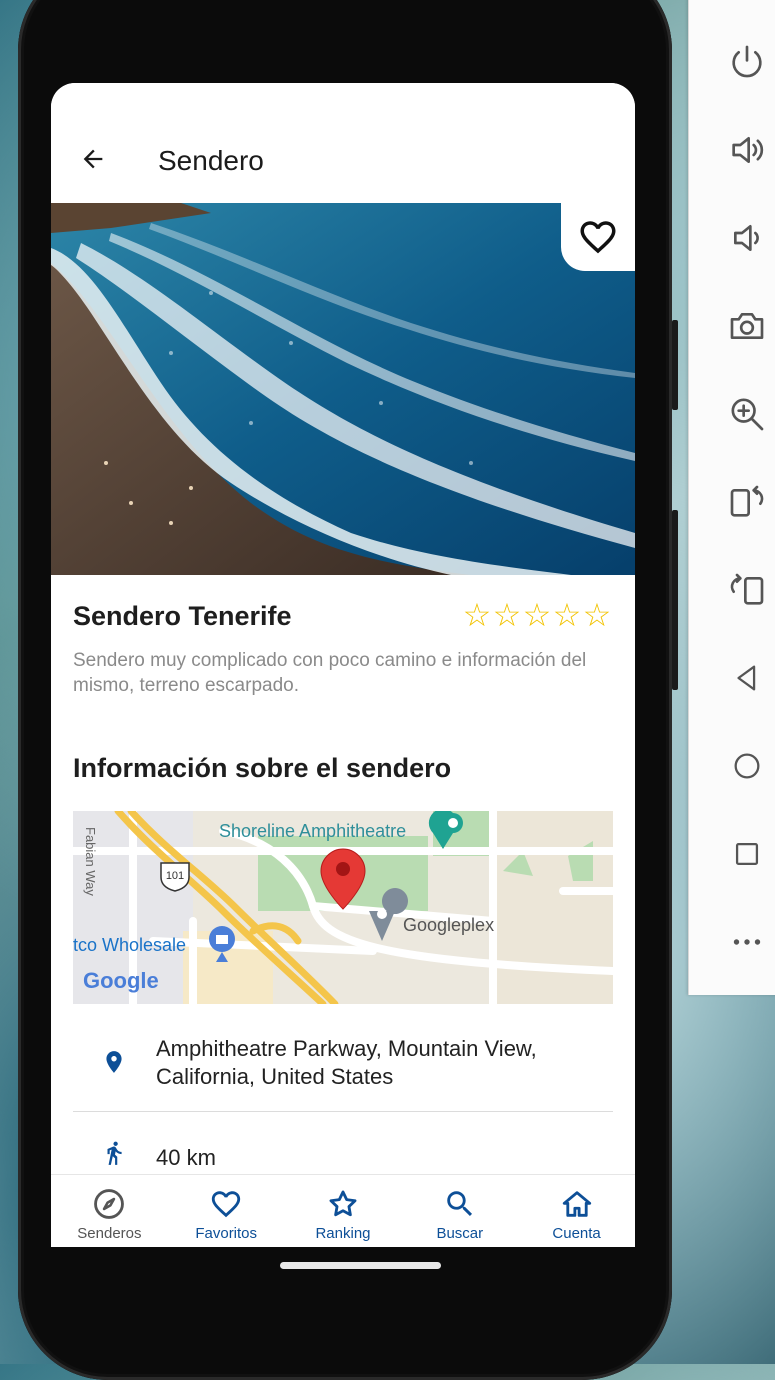 The height and width of the screenshot is (1380, 775). What do you see at coordinates (114, 1153) in the screenshot?
I see `walking-icon` at bounding box center [114, 1153].